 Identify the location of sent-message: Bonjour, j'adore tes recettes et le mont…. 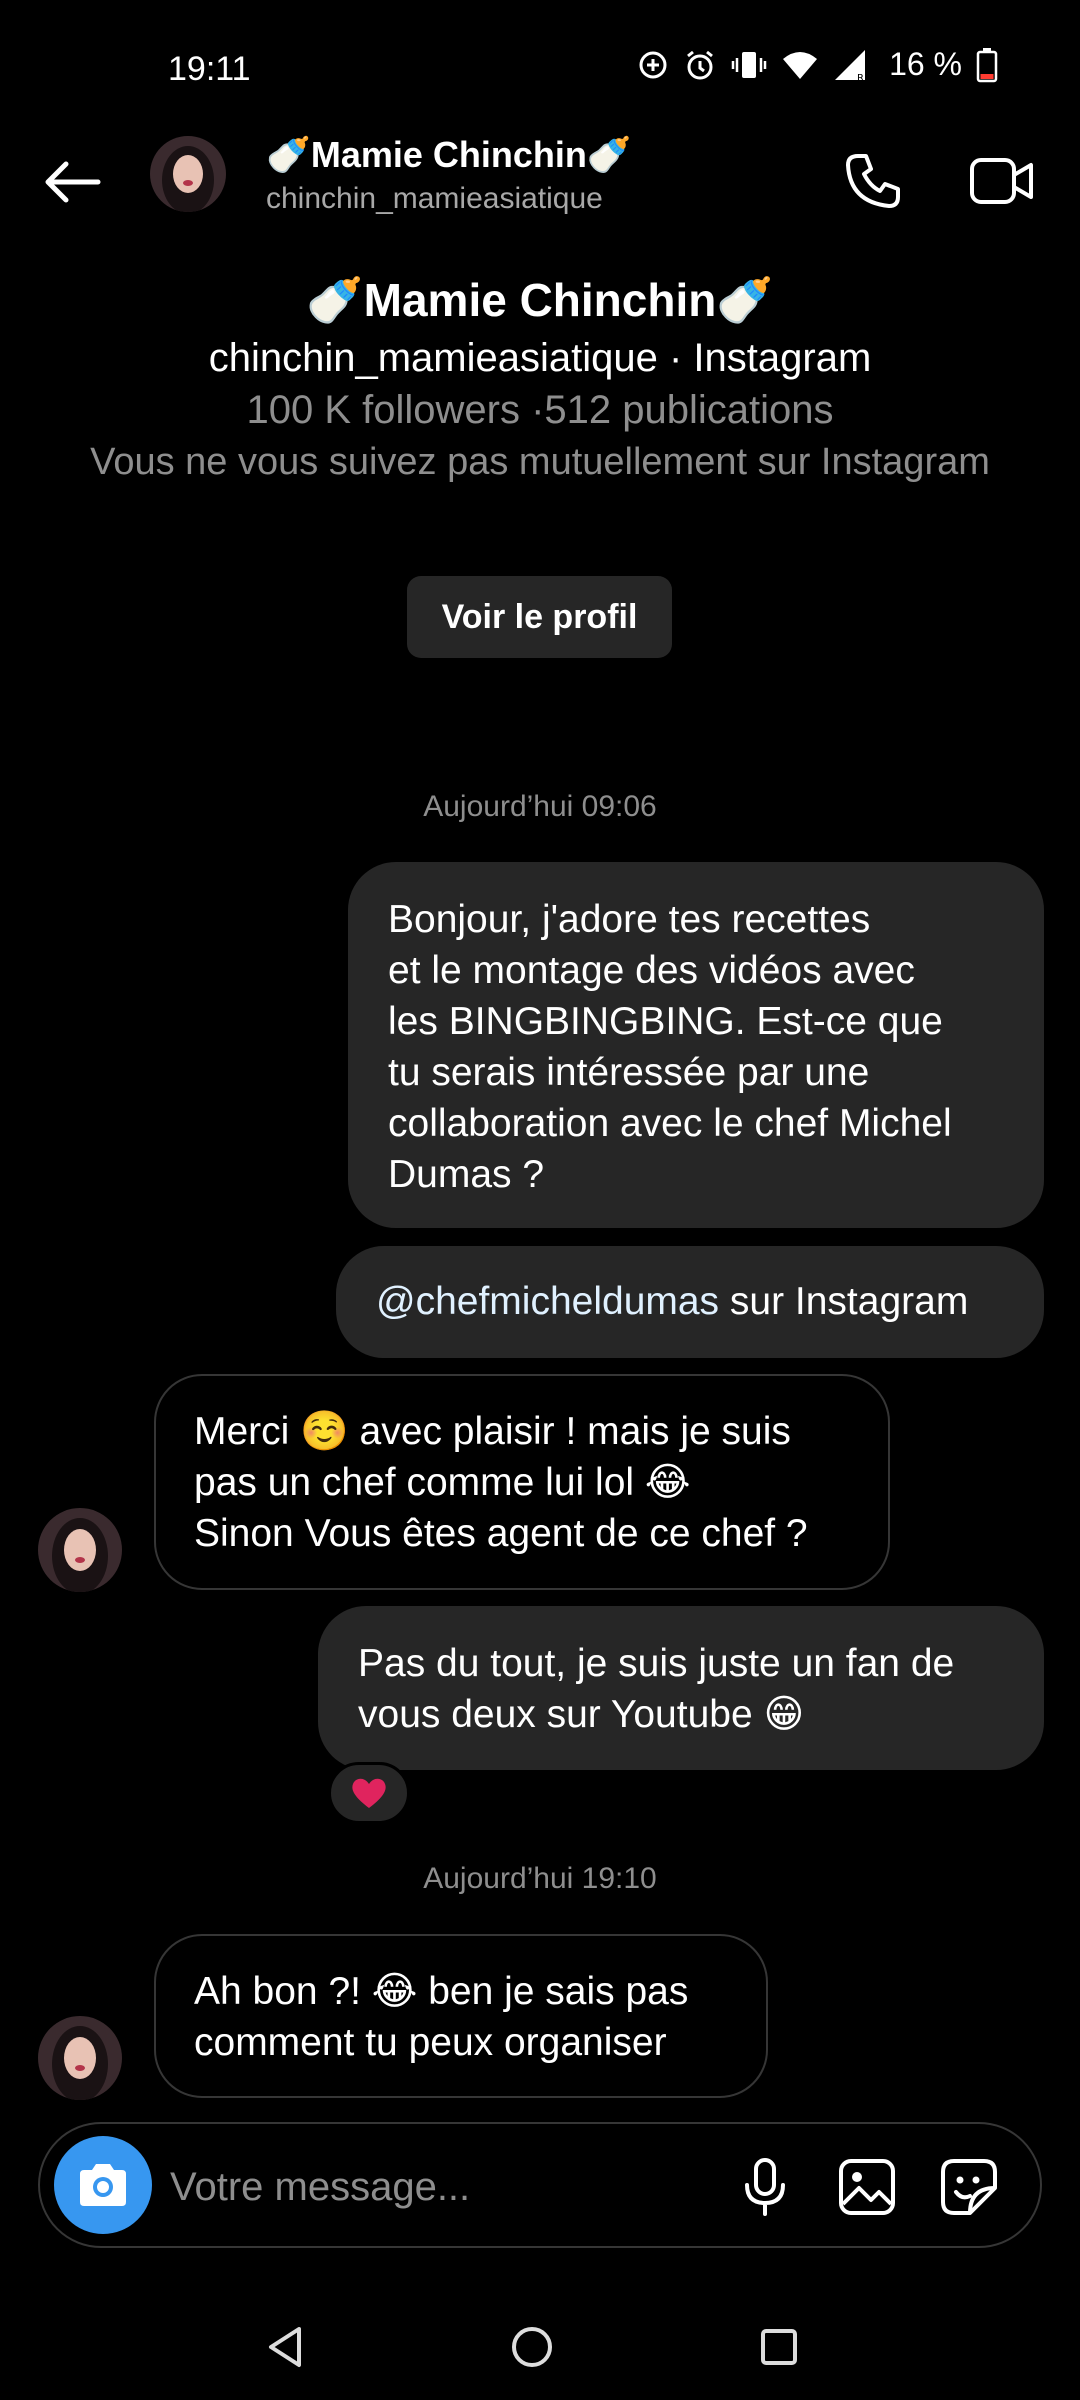
(696, 1045).